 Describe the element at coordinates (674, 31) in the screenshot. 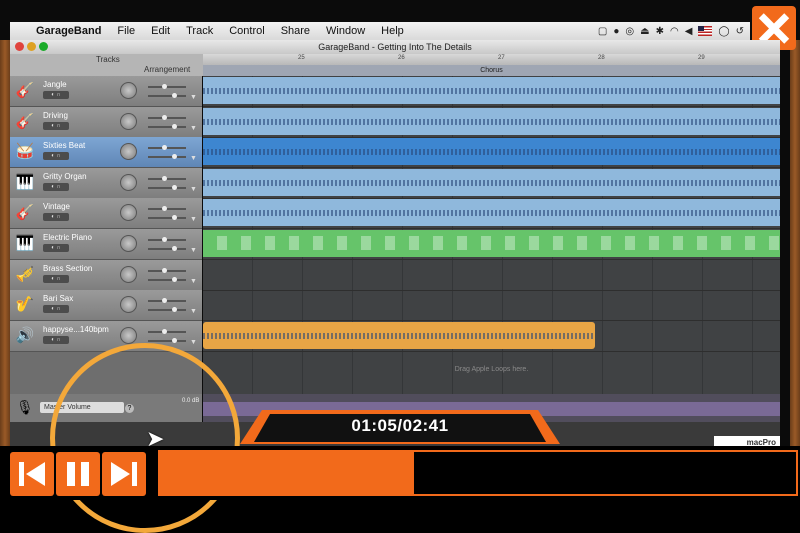

I see `wifi-icon: ◠` at that location.